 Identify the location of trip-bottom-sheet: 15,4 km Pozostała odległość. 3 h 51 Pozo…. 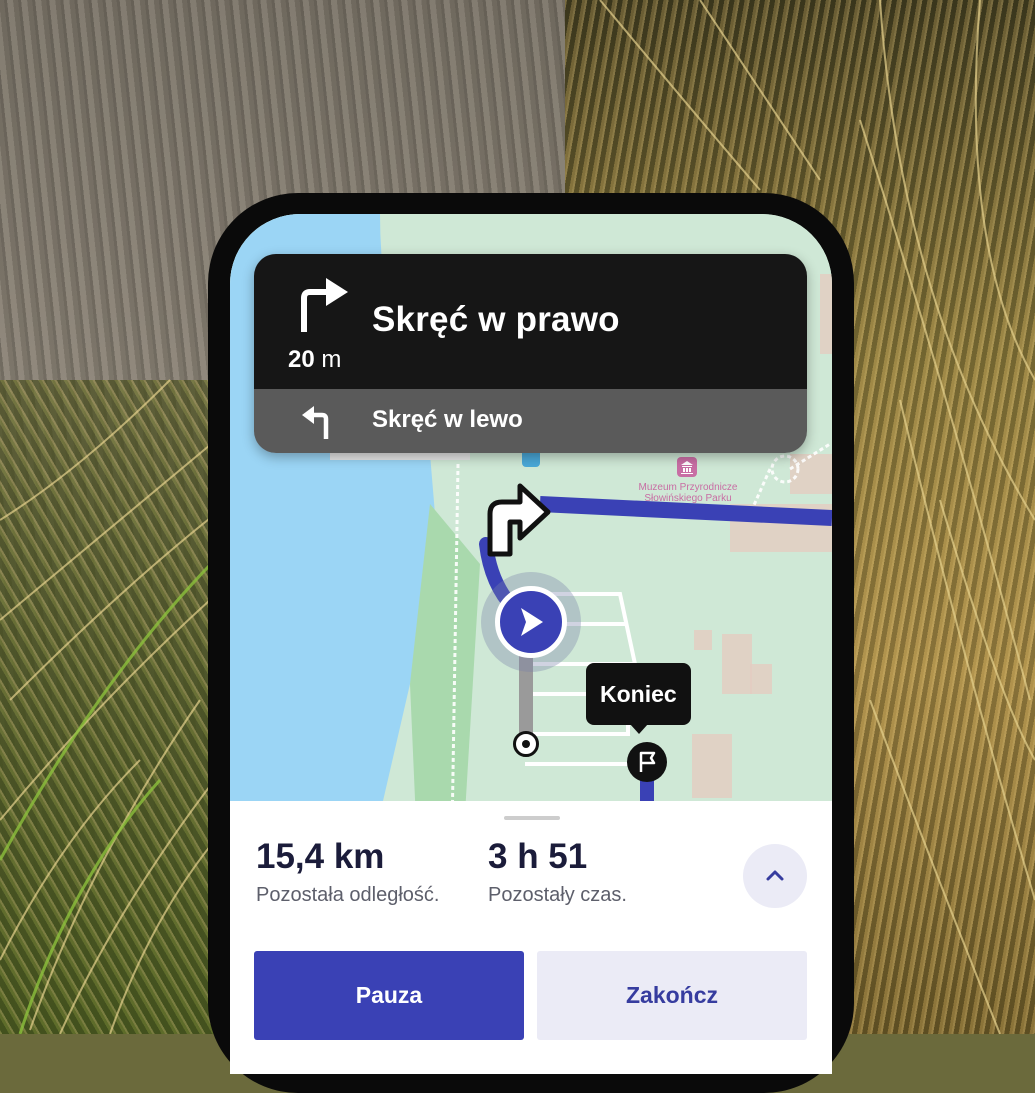
(531, 937).